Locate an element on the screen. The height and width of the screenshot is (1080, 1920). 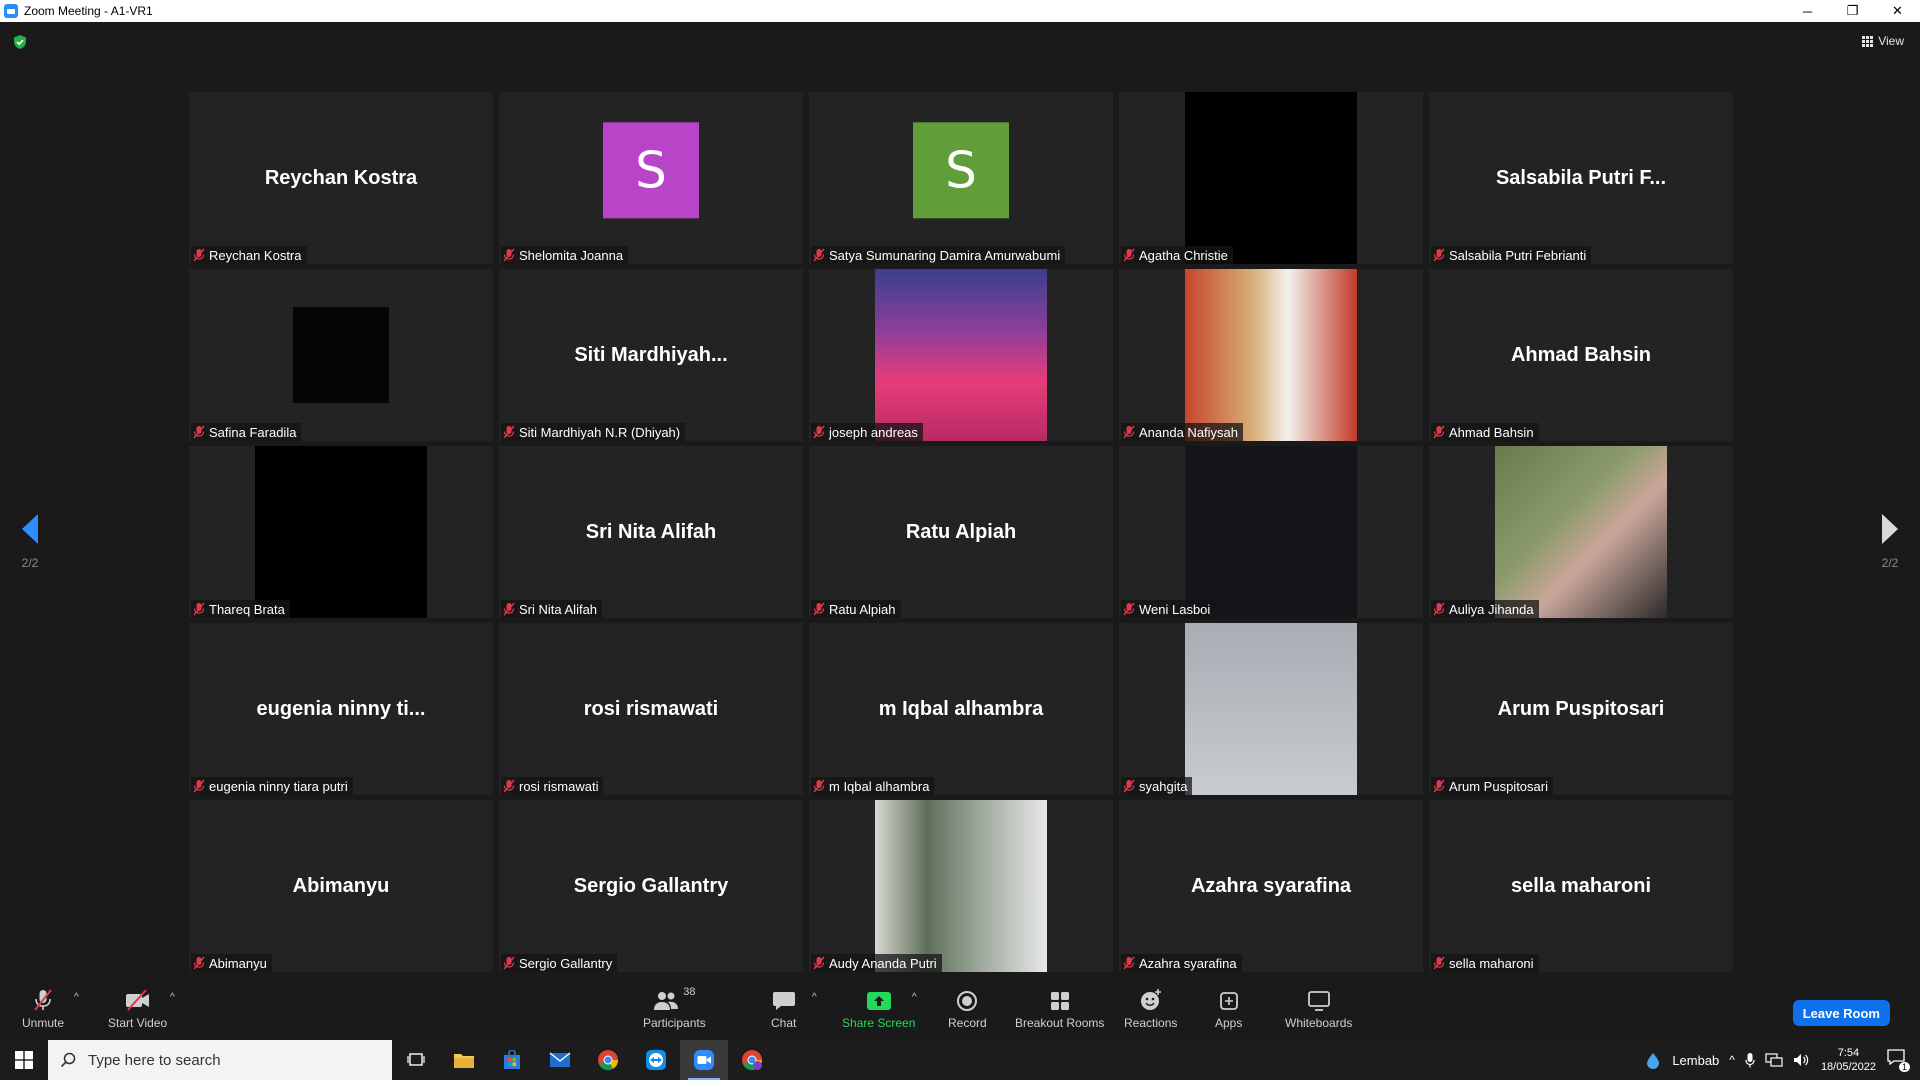
participant-name-tag: Siti Mardhiyah N.R (Dhiyah) is located at coordinates (593, 432).